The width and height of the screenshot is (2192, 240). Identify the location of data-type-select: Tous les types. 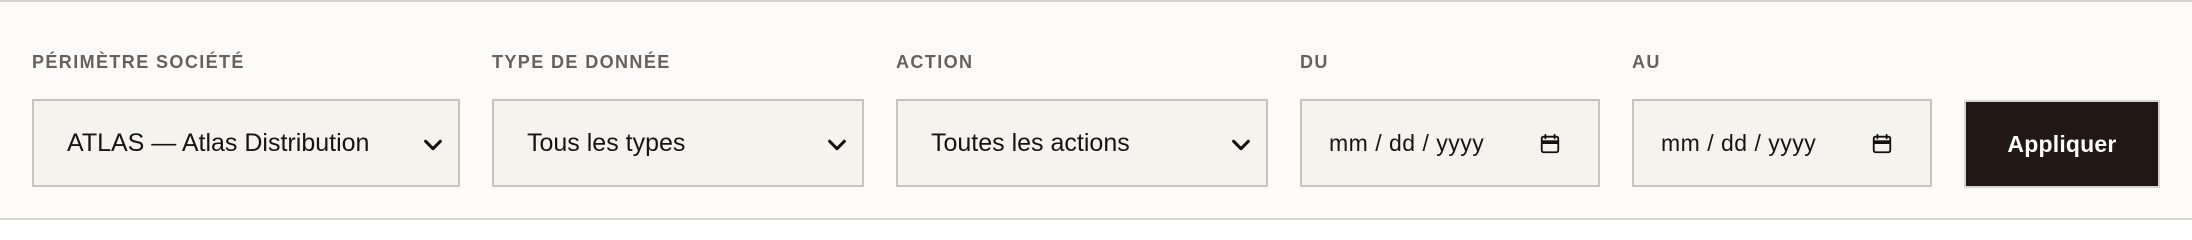
(678, 143).